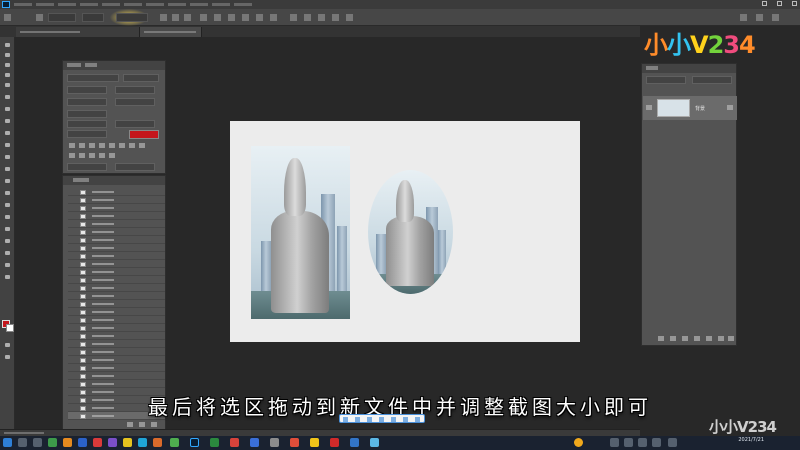 Image resolution: width=800 pixels, height=450 pixels. Describe the element at coordinates (7, 217) in the screenshot. I see `type-icon` at that location.